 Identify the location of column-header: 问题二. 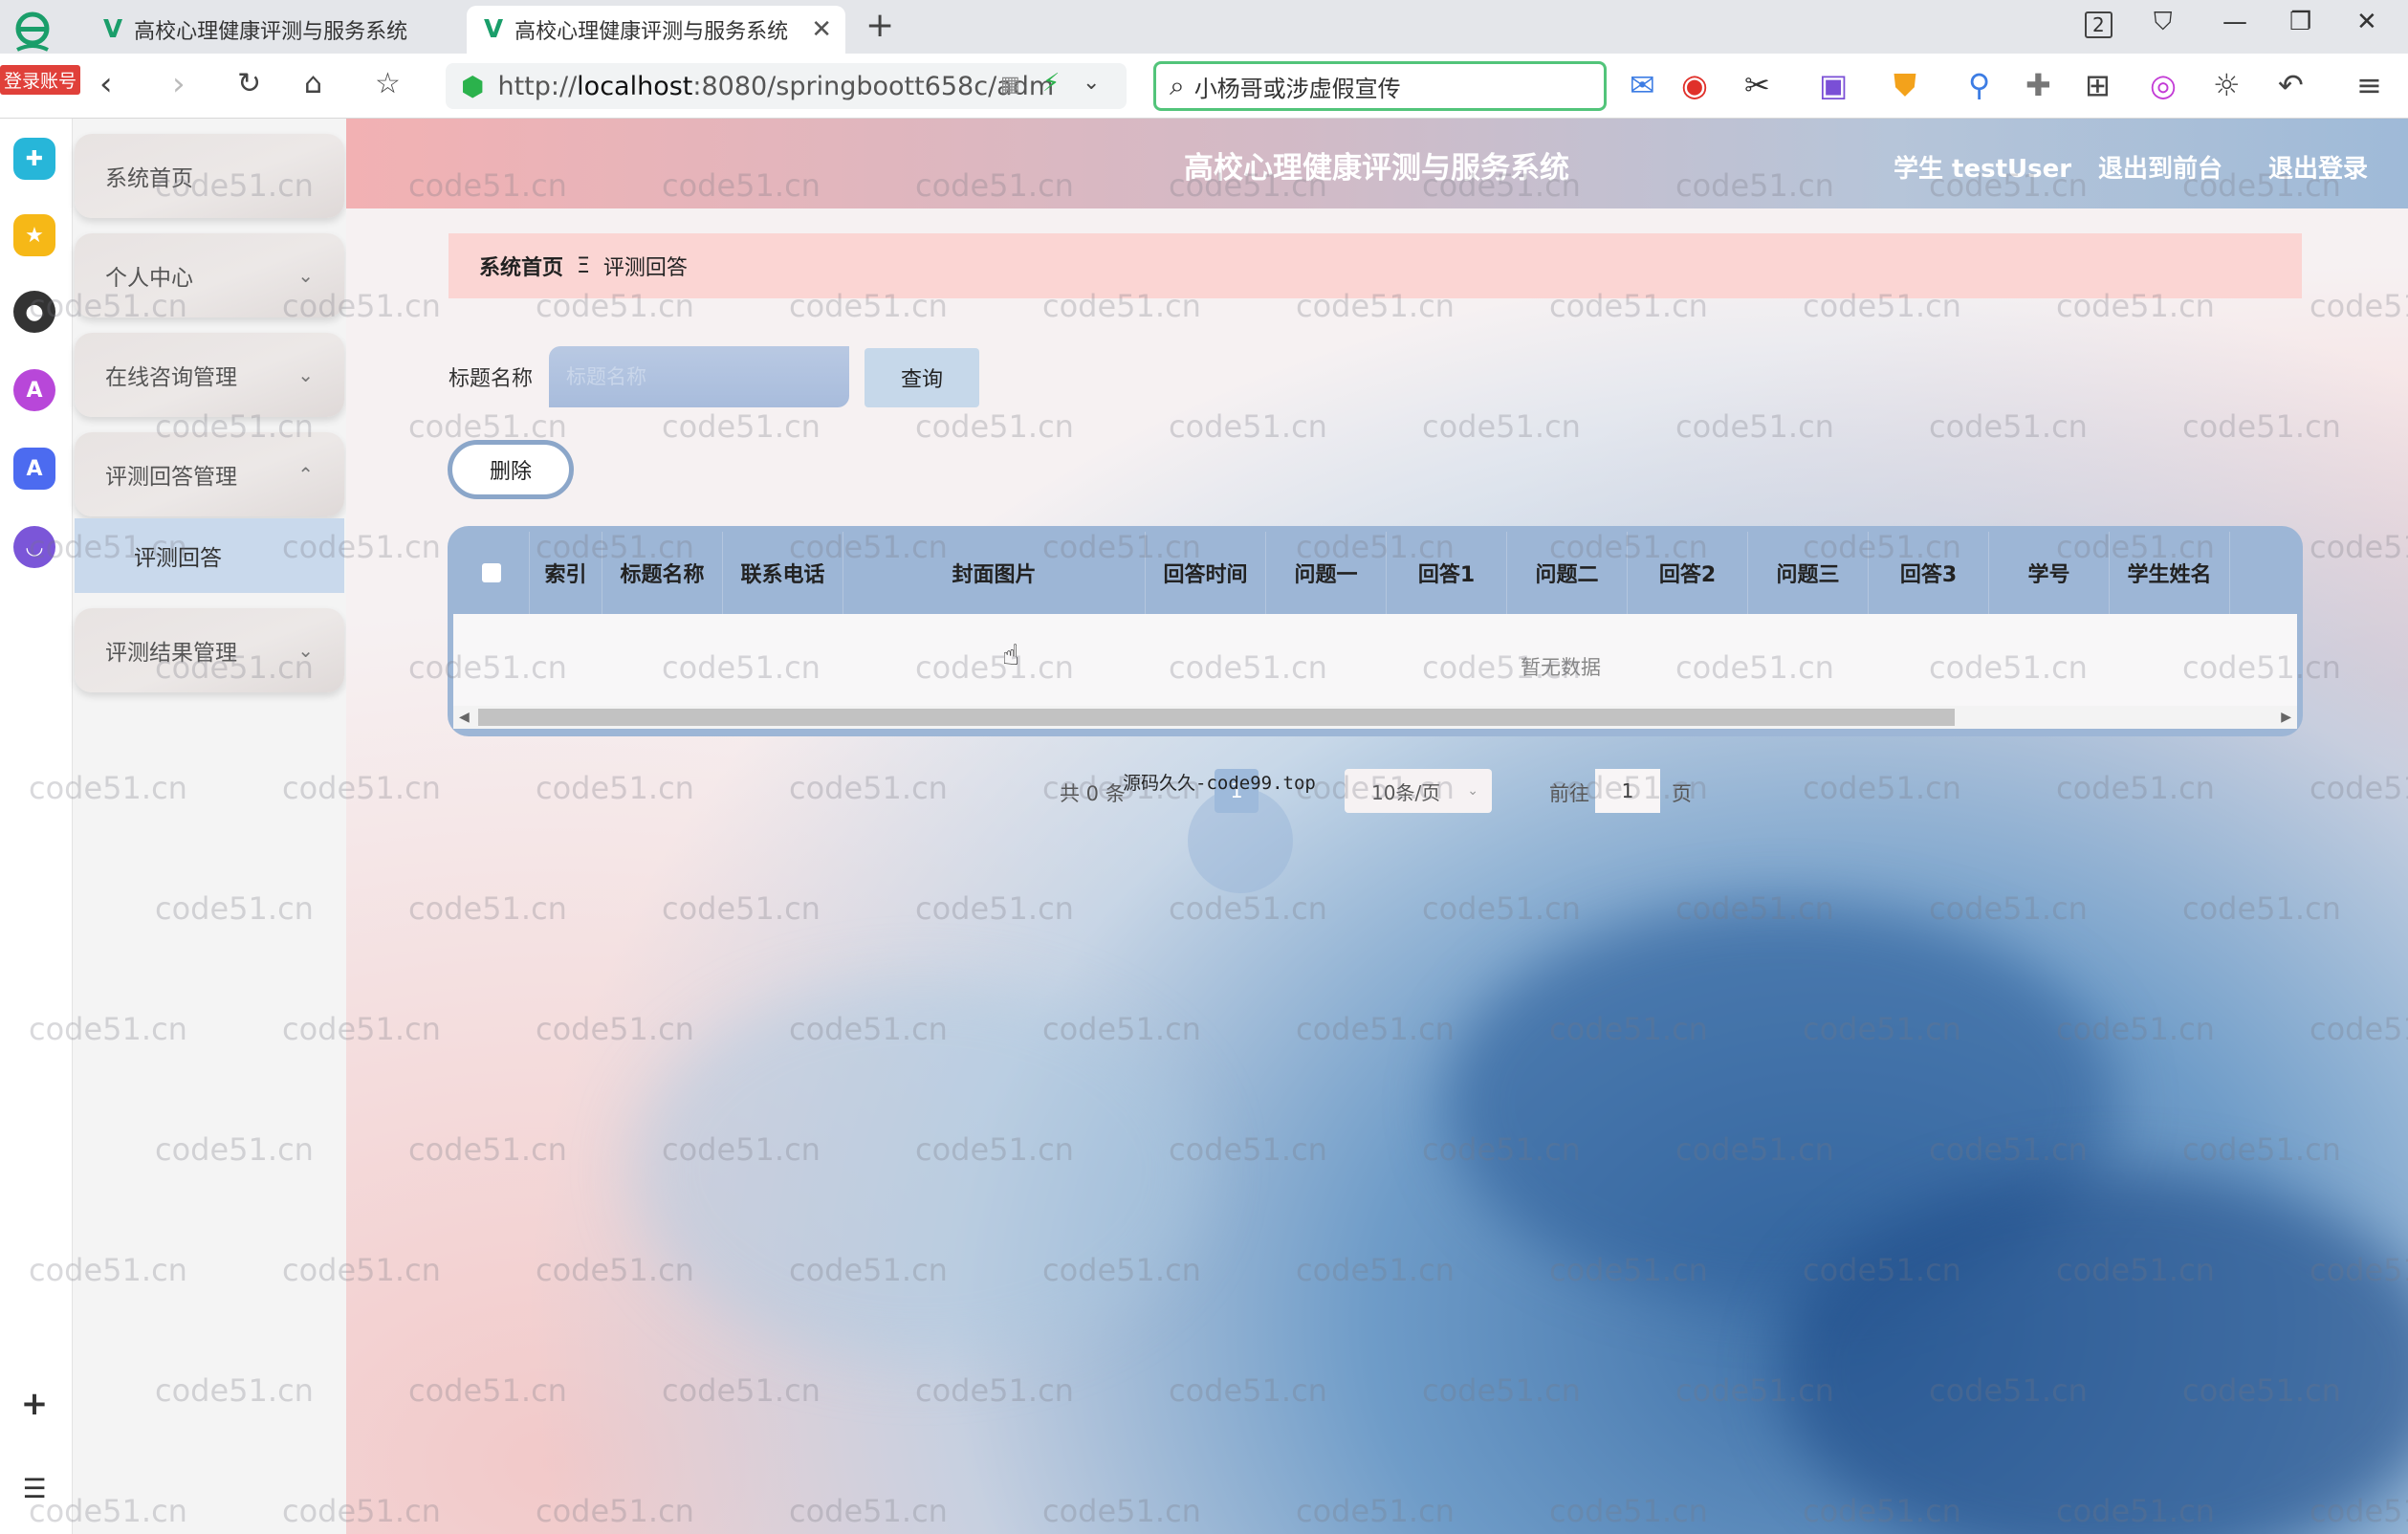
(1567, 573).